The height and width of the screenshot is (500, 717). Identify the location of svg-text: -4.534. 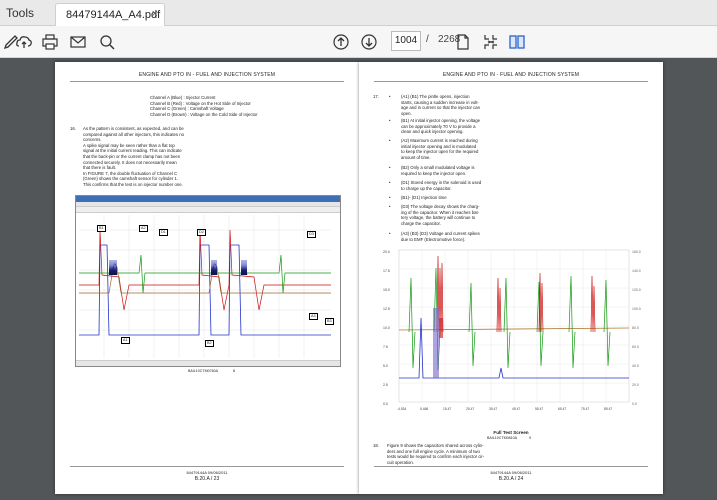
(402, 409).